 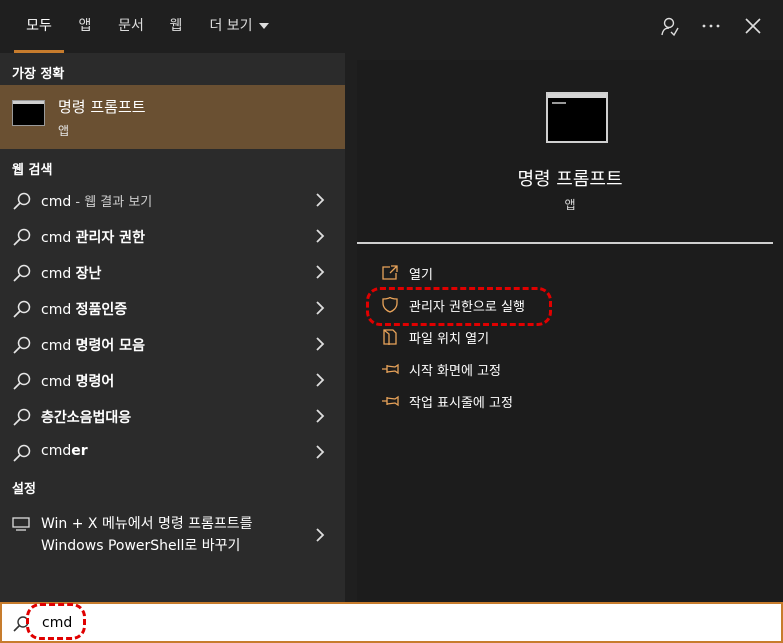 What do you see at coordinates (390, 272) in the screenshot?
I see `open-icon` at bounding box center [390, 272].